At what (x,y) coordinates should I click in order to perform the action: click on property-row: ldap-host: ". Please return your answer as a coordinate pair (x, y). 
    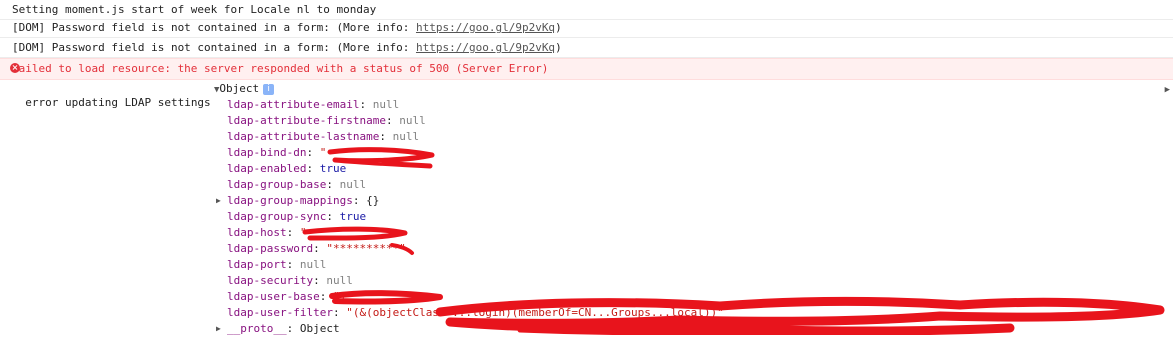
    Looking at the image, I should click on (267, 232).